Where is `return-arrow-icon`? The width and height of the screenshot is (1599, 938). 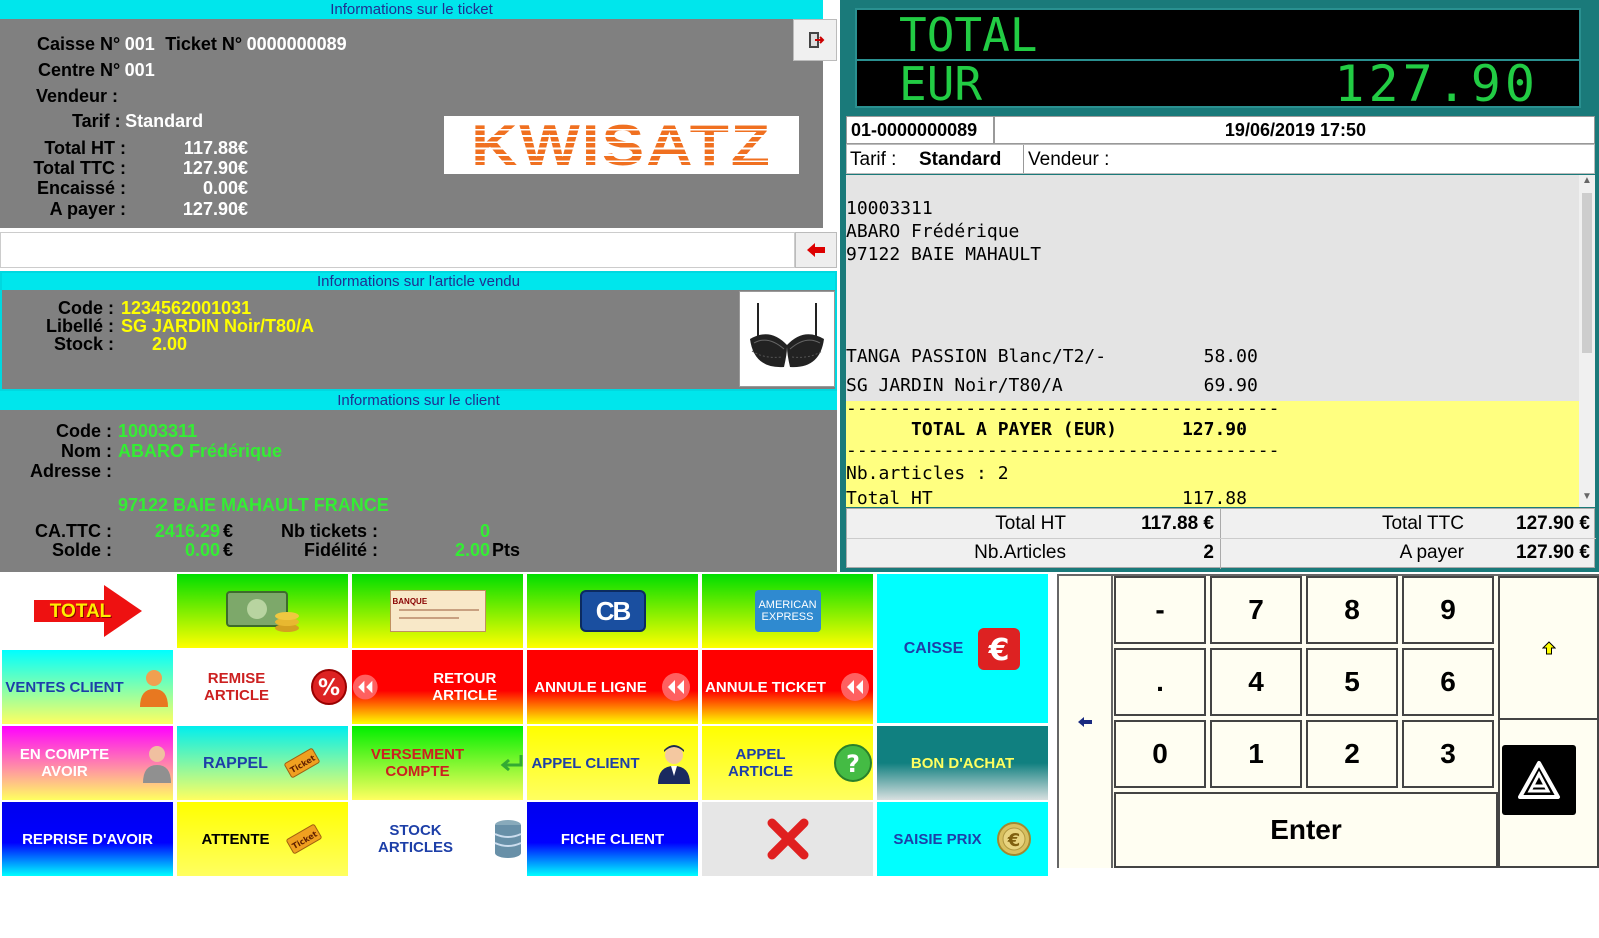
return-arrow-icon is located at coordinates (511, 763).